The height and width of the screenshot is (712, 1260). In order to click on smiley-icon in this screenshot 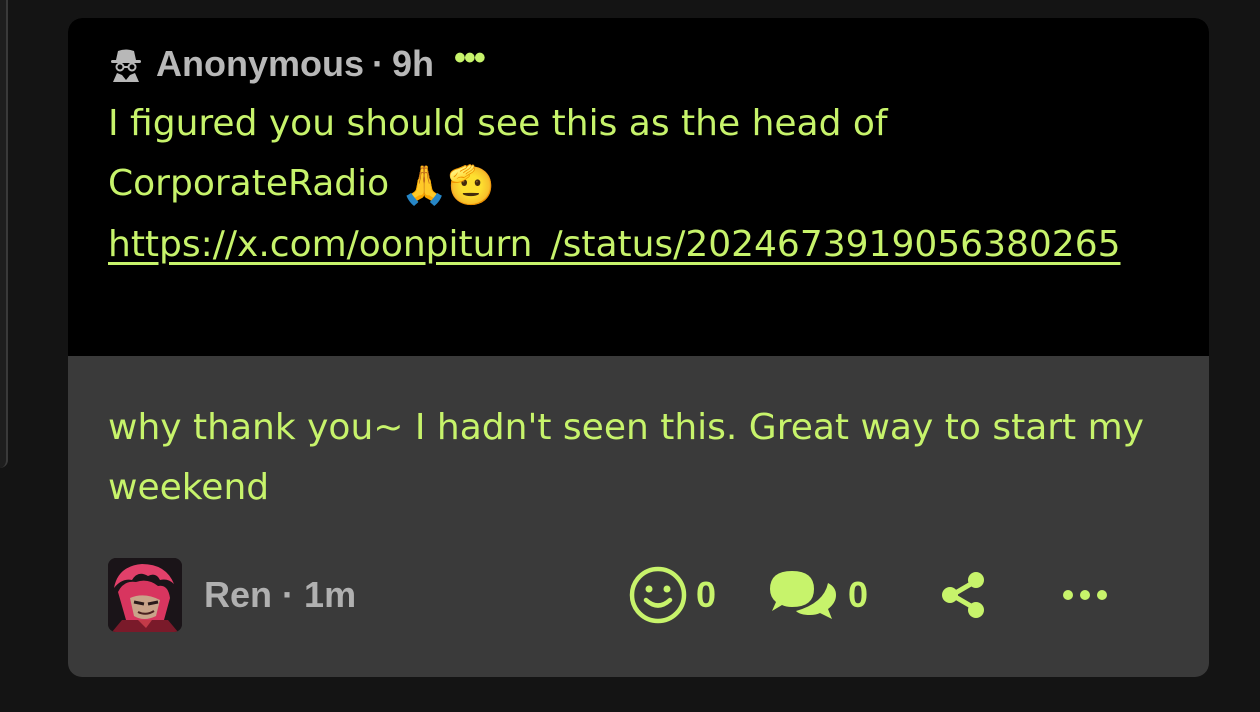, I will do `click(658, 595)`.